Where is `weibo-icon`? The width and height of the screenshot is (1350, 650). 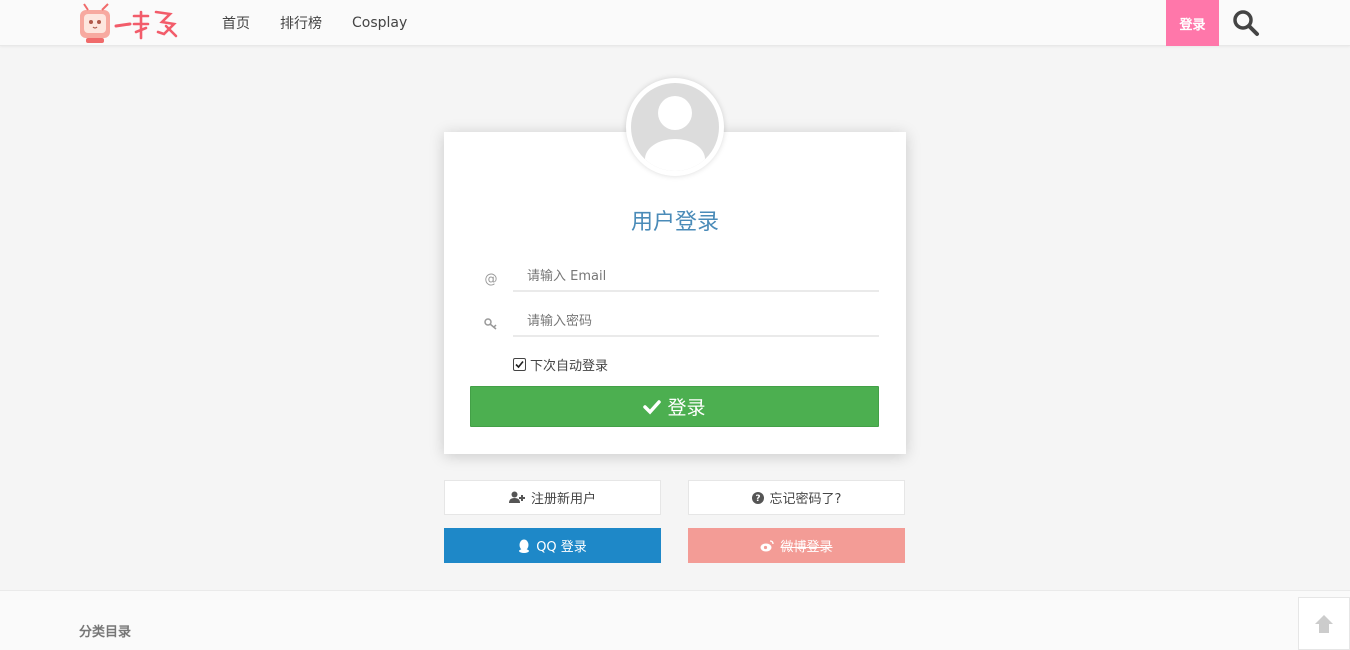
weibo-icon is located at coordinates (767, 545).